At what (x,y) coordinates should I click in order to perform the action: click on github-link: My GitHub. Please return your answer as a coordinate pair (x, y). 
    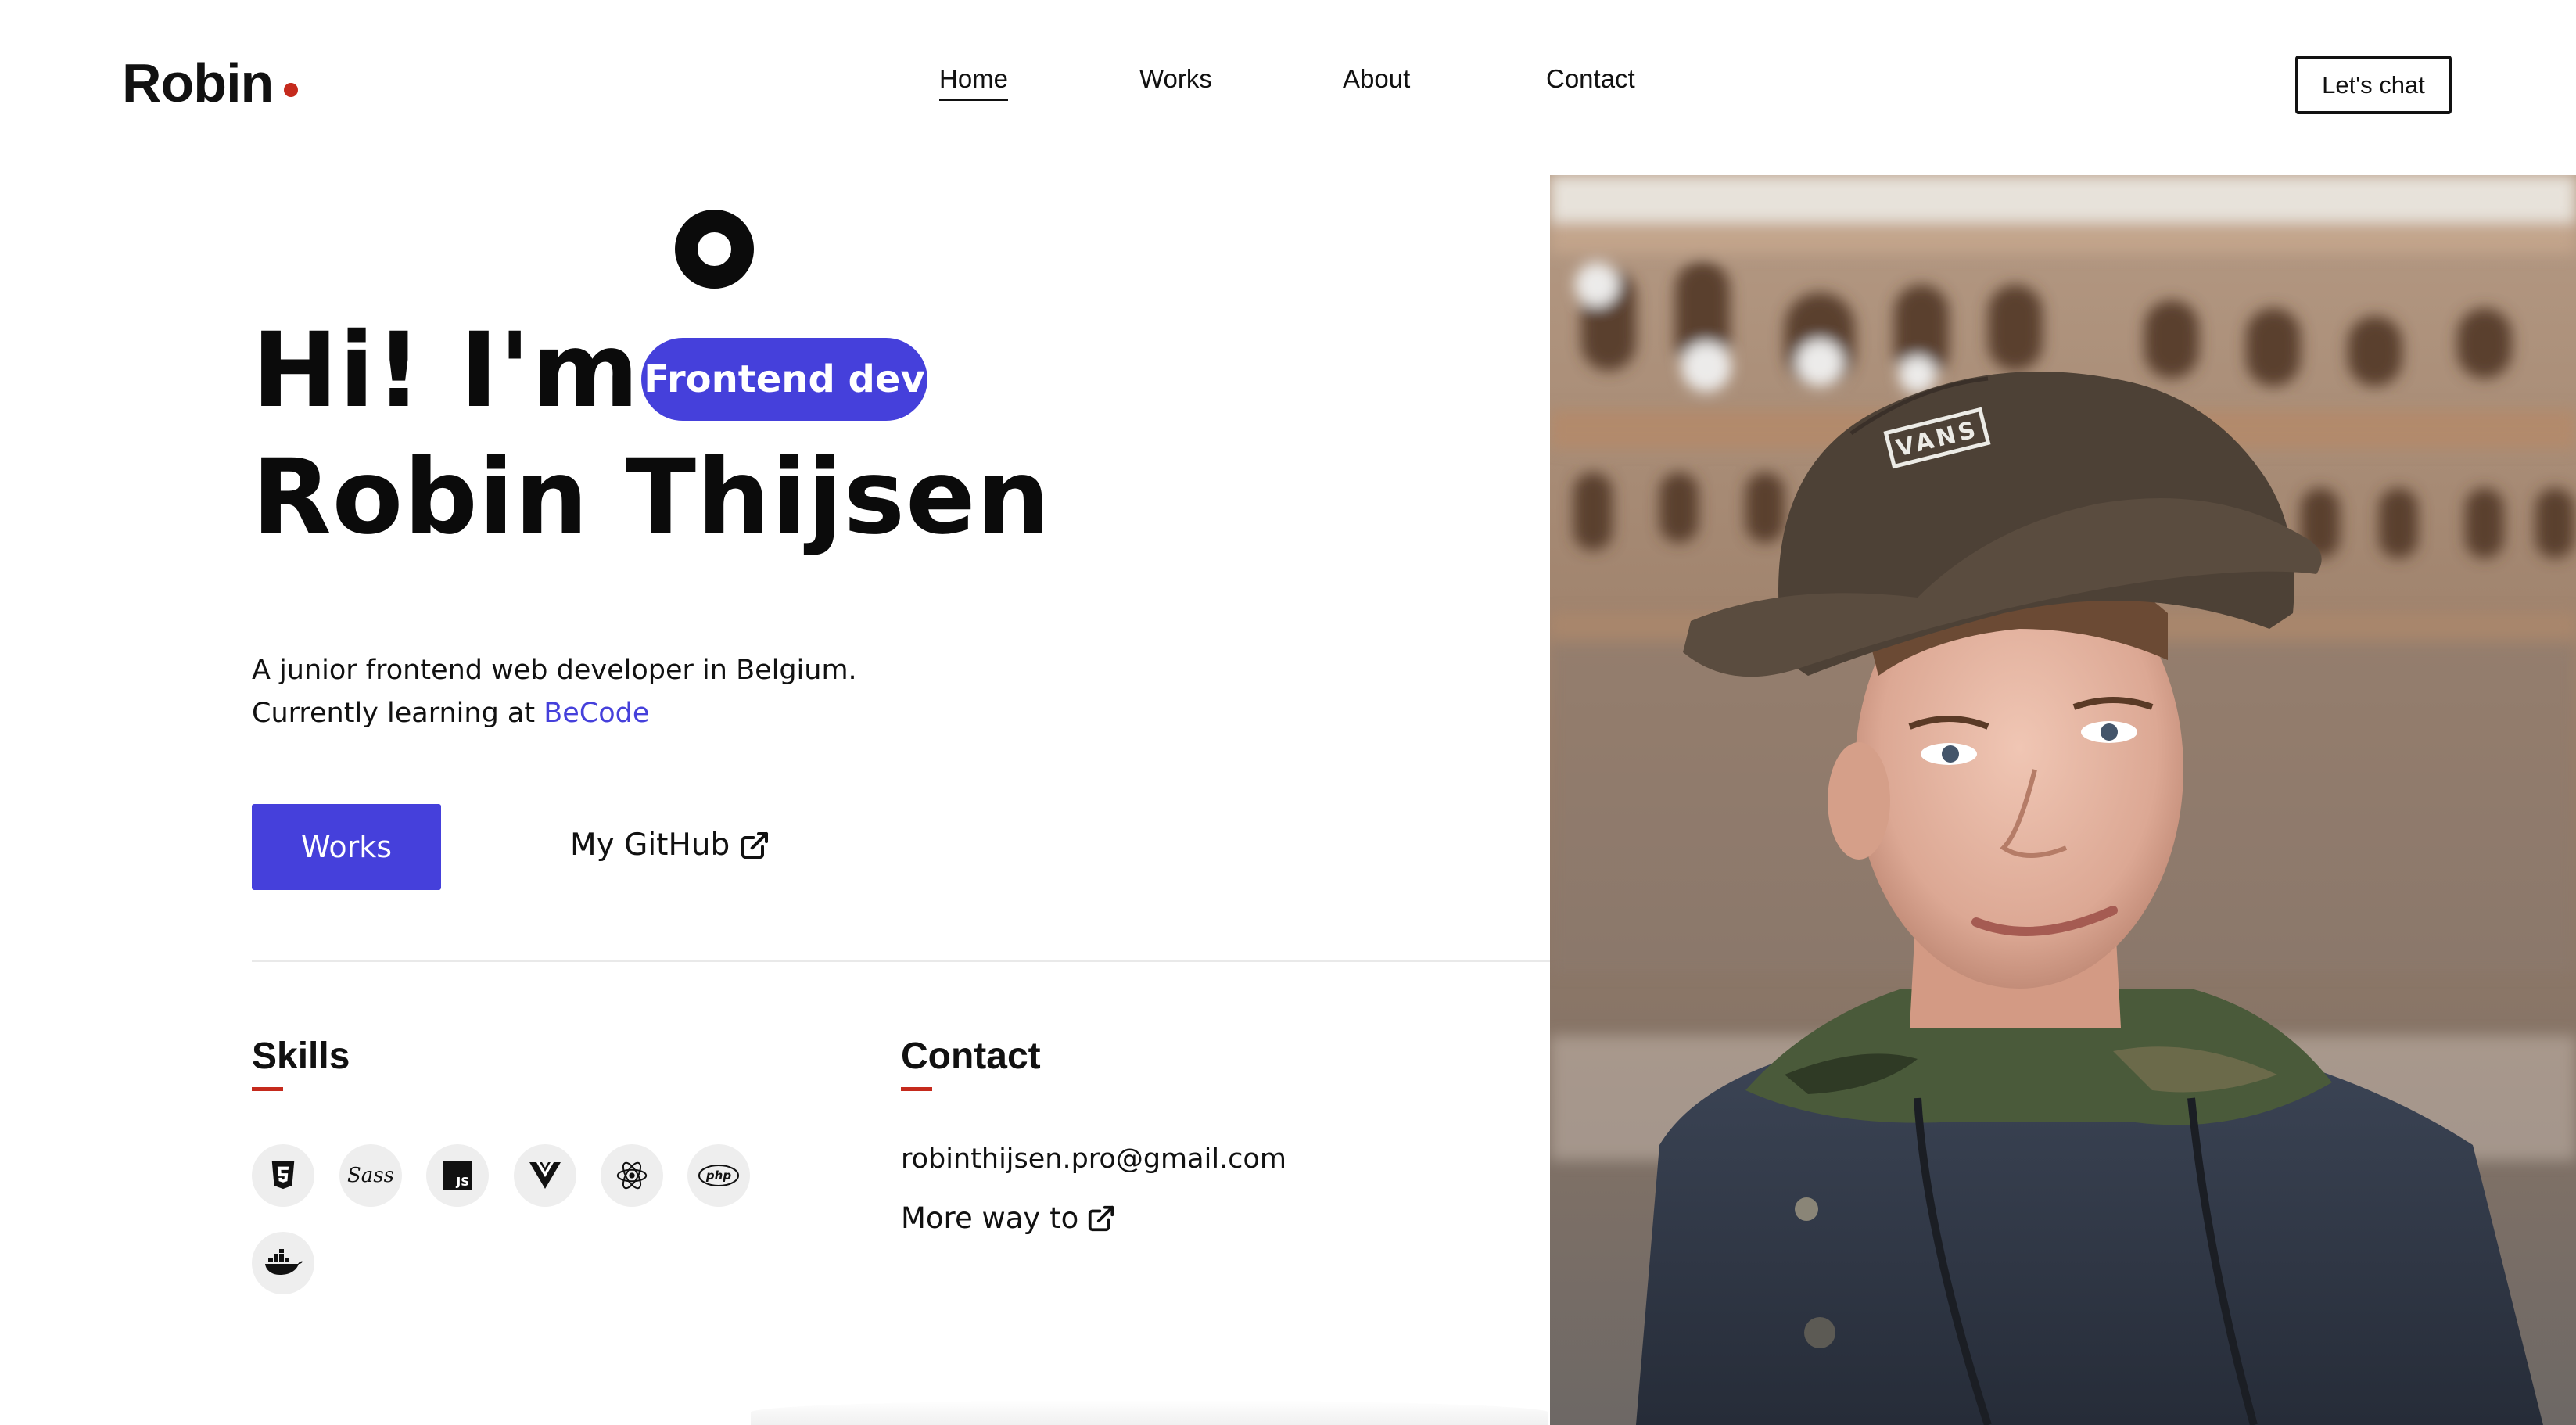
    Looking at the image, I should click on (670, 845).